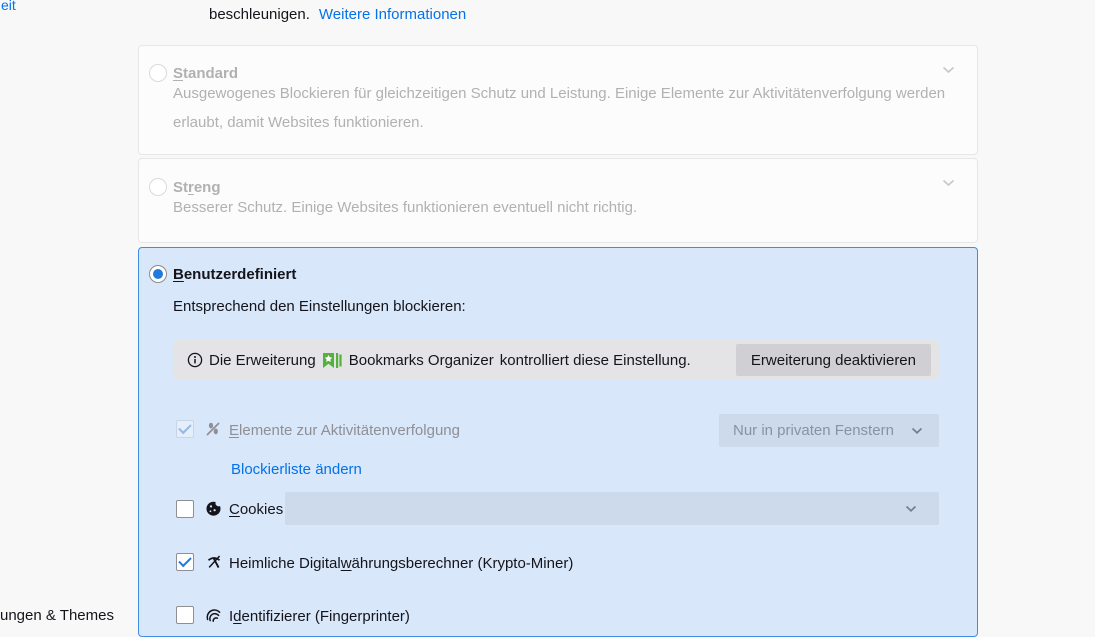  Describe the element at coordinates (595, 360) in the screenshot. I see `notice-text-suffix: kontrolliert diese Einstellung.` at that location.